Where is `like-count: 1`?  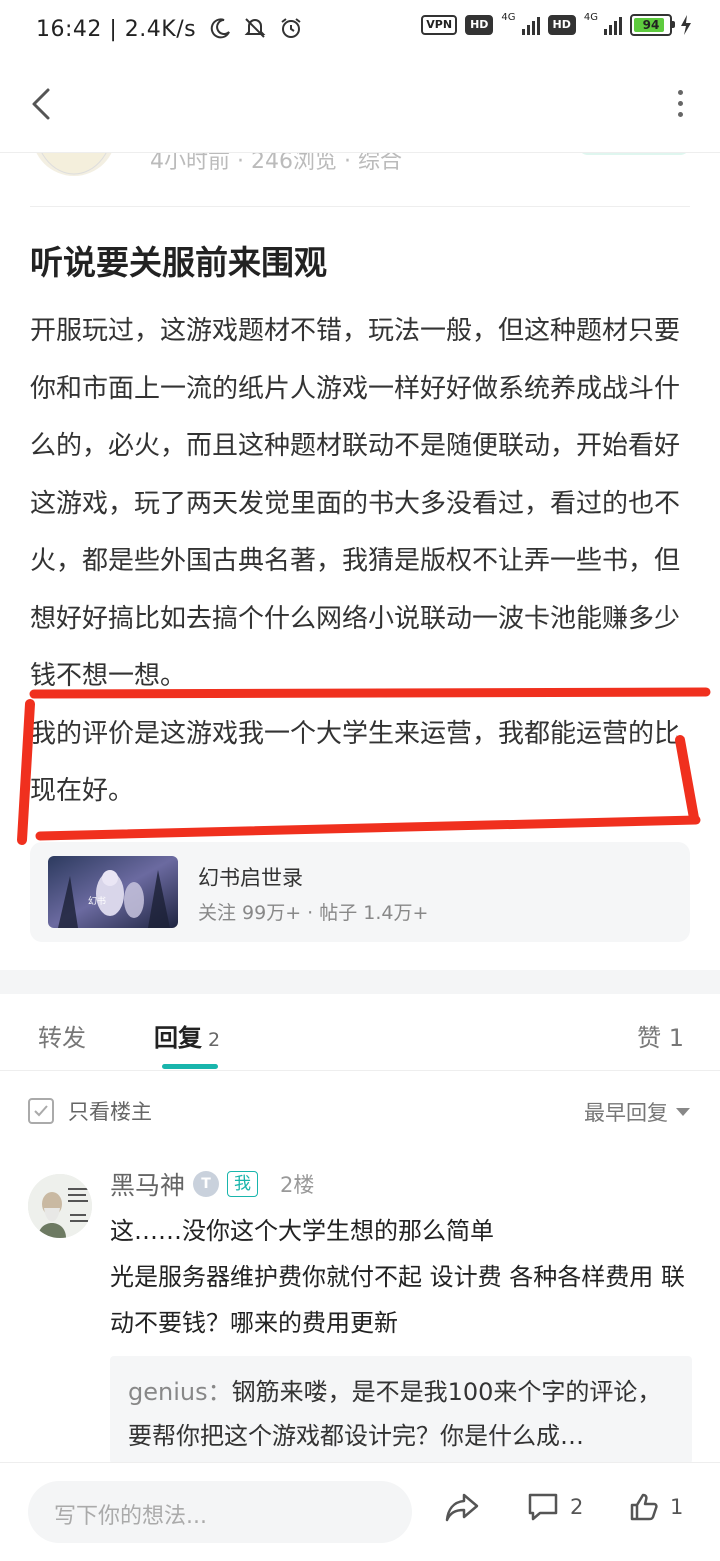
like-count: 1 is located at coordinates (677, 1507).